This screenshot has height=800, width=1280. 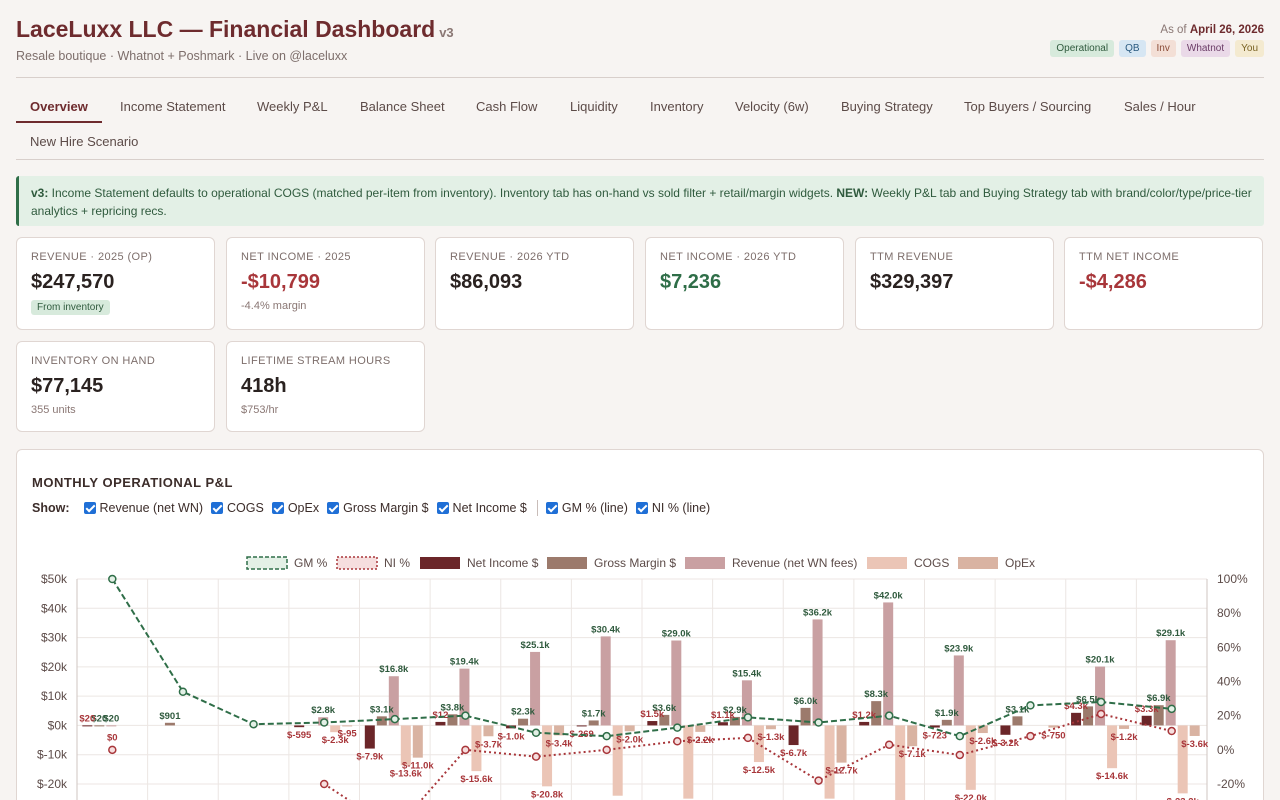 I want to click on kpi-subtext: $753/hr, so click(x=260, y=410).